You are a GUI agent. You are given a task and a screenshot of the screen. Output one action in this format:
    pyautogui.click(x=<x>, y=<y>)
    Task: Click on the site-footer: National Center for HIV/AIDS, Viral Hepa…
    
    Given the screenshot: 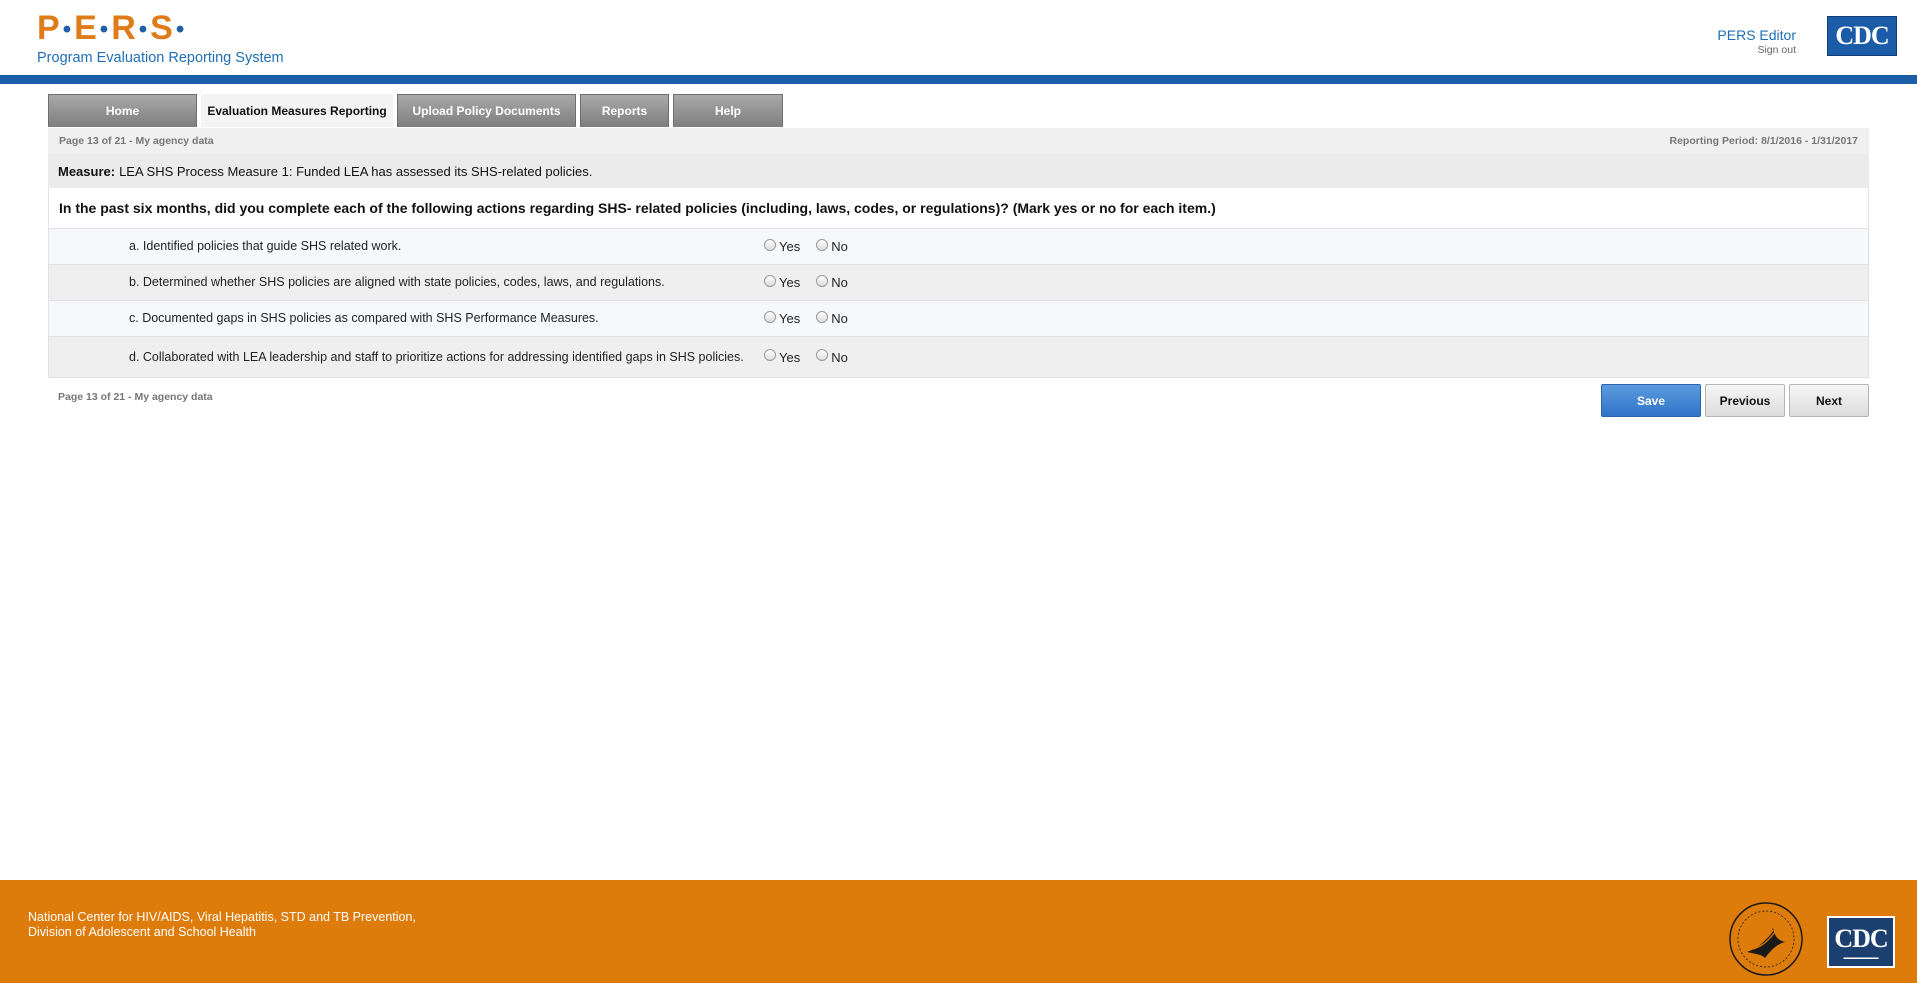 What is the action you would take?
    pyautogui.click(x=958, y=931)
    